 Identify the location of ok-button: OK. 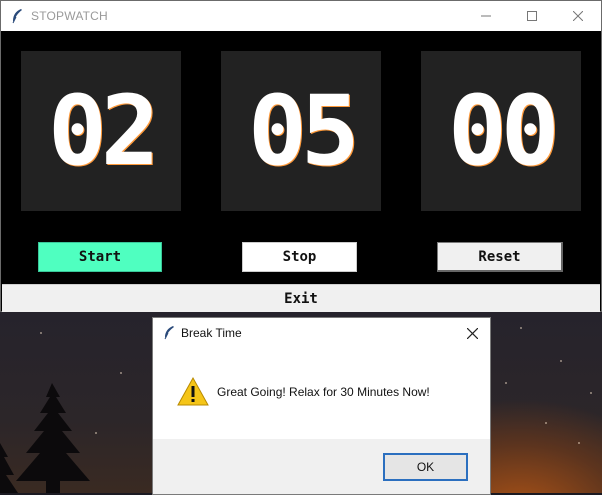
(425, 467).